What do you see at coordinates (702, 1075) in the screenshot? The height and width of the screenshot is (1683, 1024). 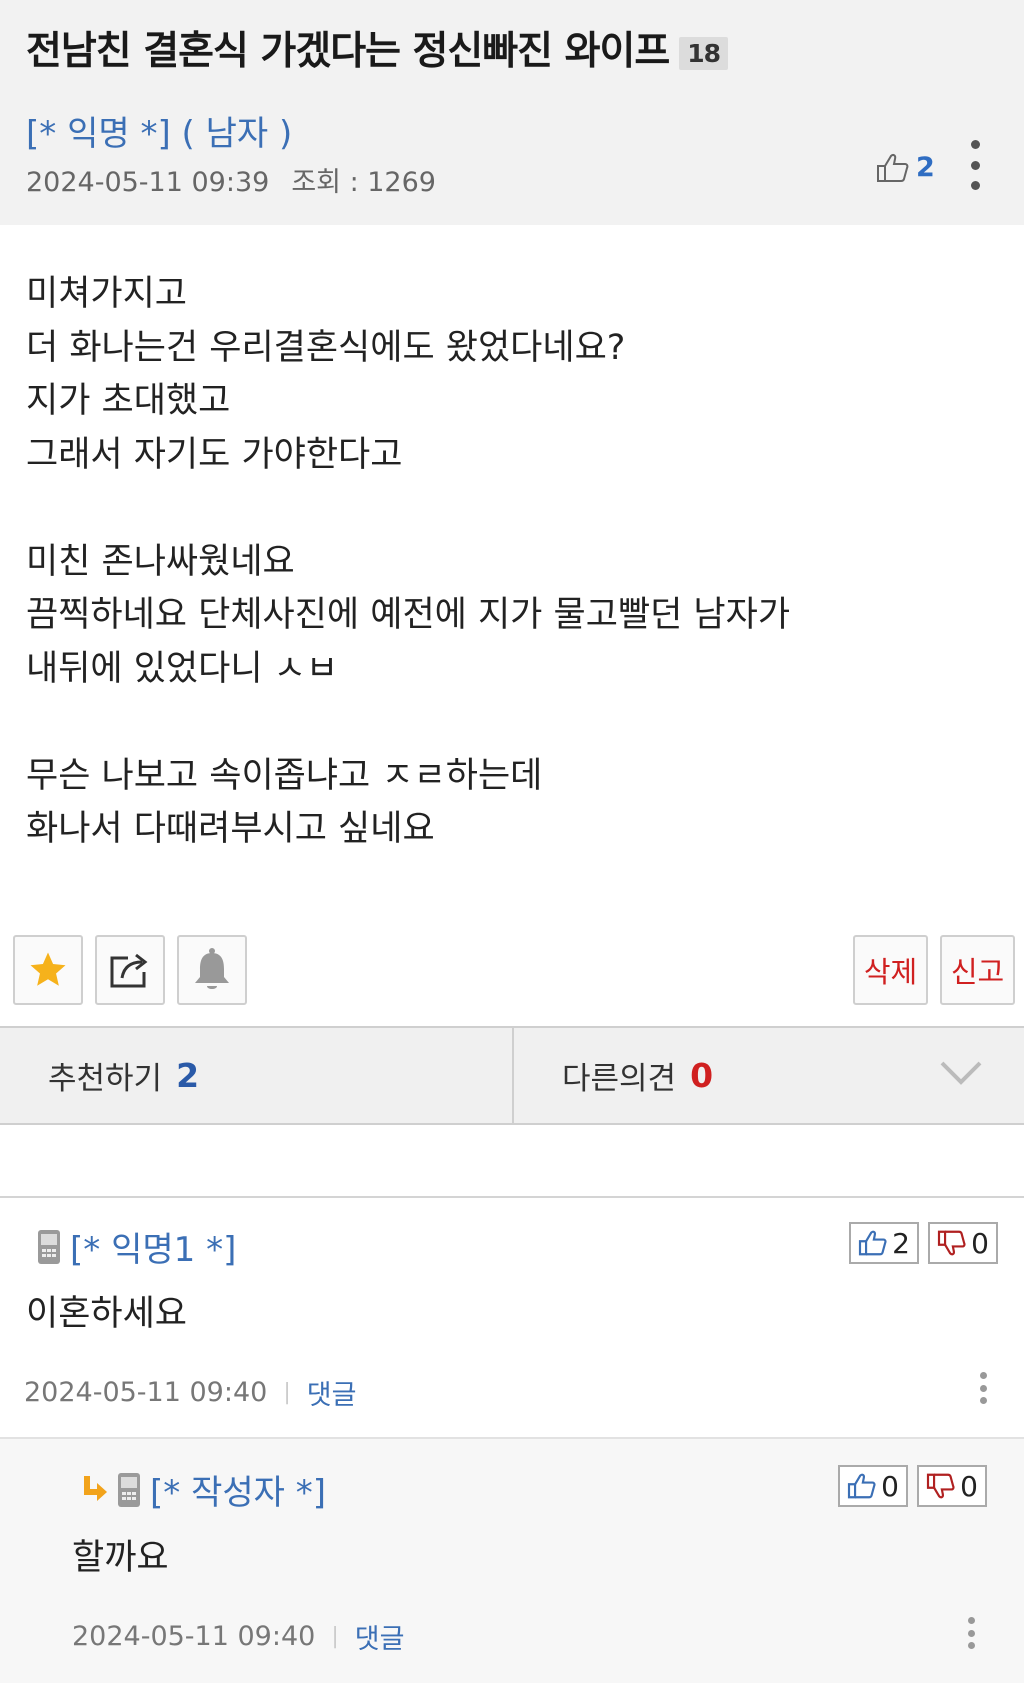 I see `tab-other-count: 0` at bounding box center [702, 1075].